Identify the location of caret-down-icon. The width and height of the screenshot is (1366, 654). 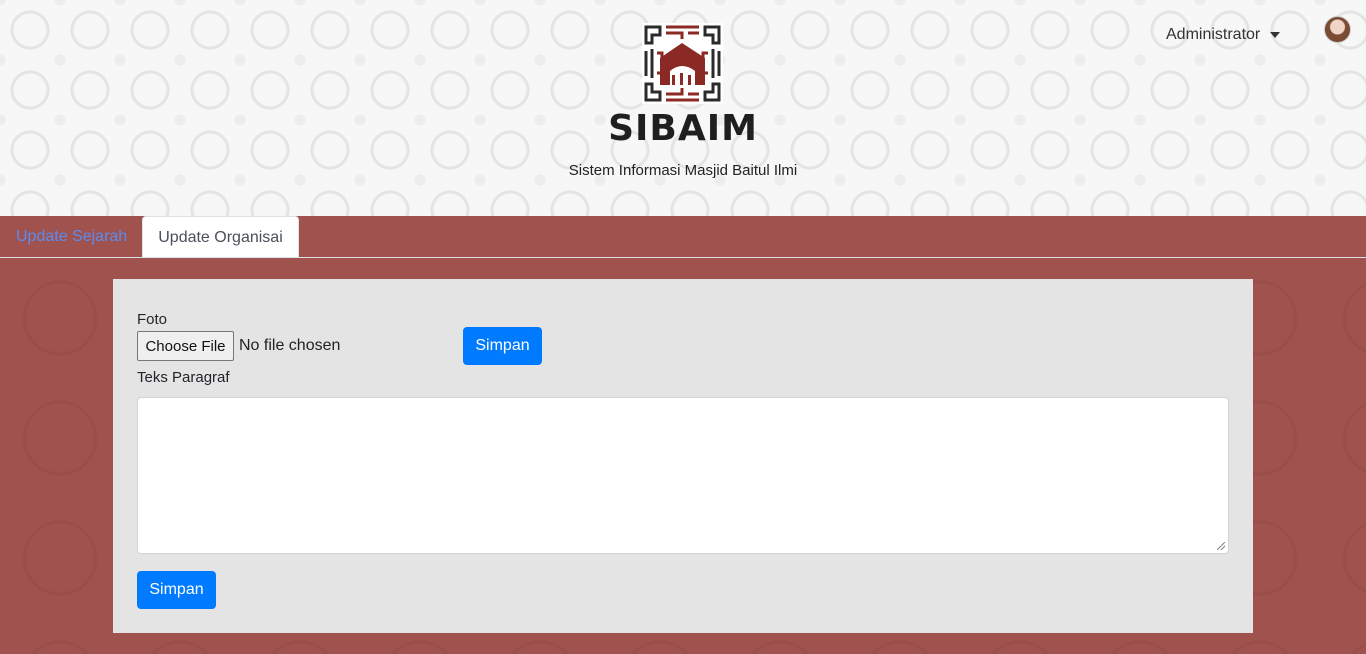
(1275, 35).